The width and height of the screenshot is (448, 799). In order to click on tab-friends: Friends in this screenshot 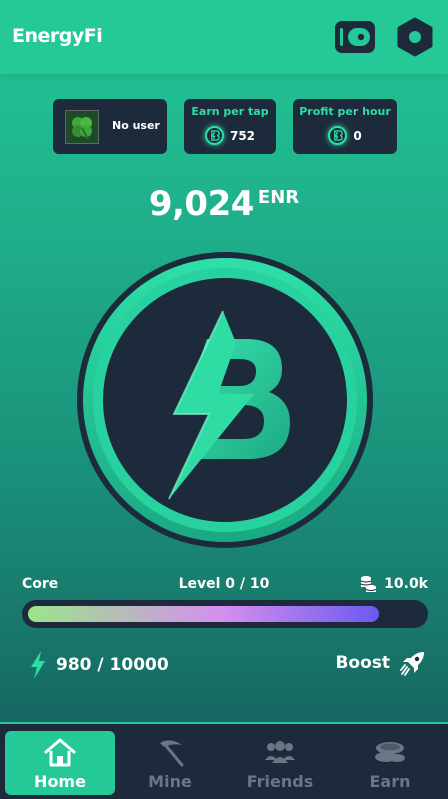, I will do `click(280, 763)`.